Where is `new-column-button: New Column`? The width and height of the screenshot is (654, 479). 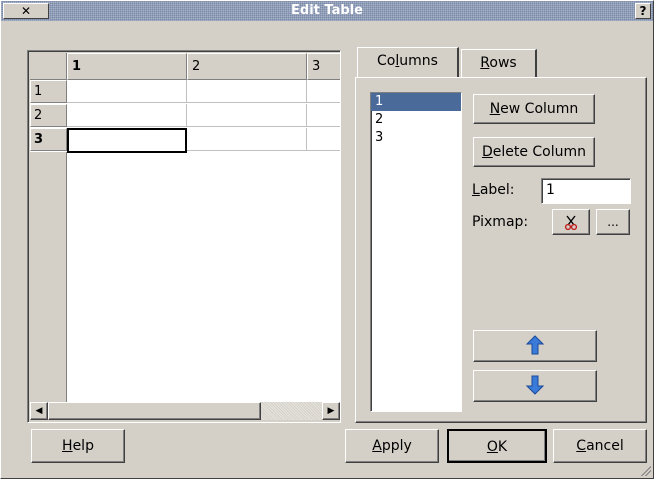
new-column-button: New Column is located at coordinates (534, 109).